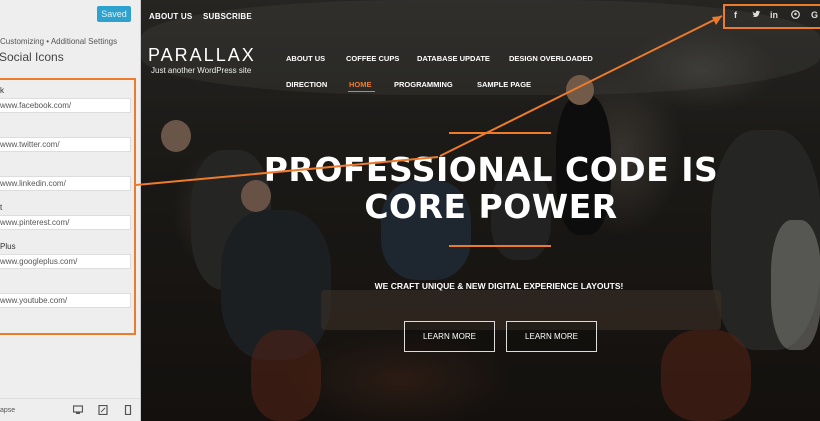  Describe the element at coordinates (372, 58) in the screenshot. I see `menu-item-coffee-cups: COFFEE CUPS` at that location.